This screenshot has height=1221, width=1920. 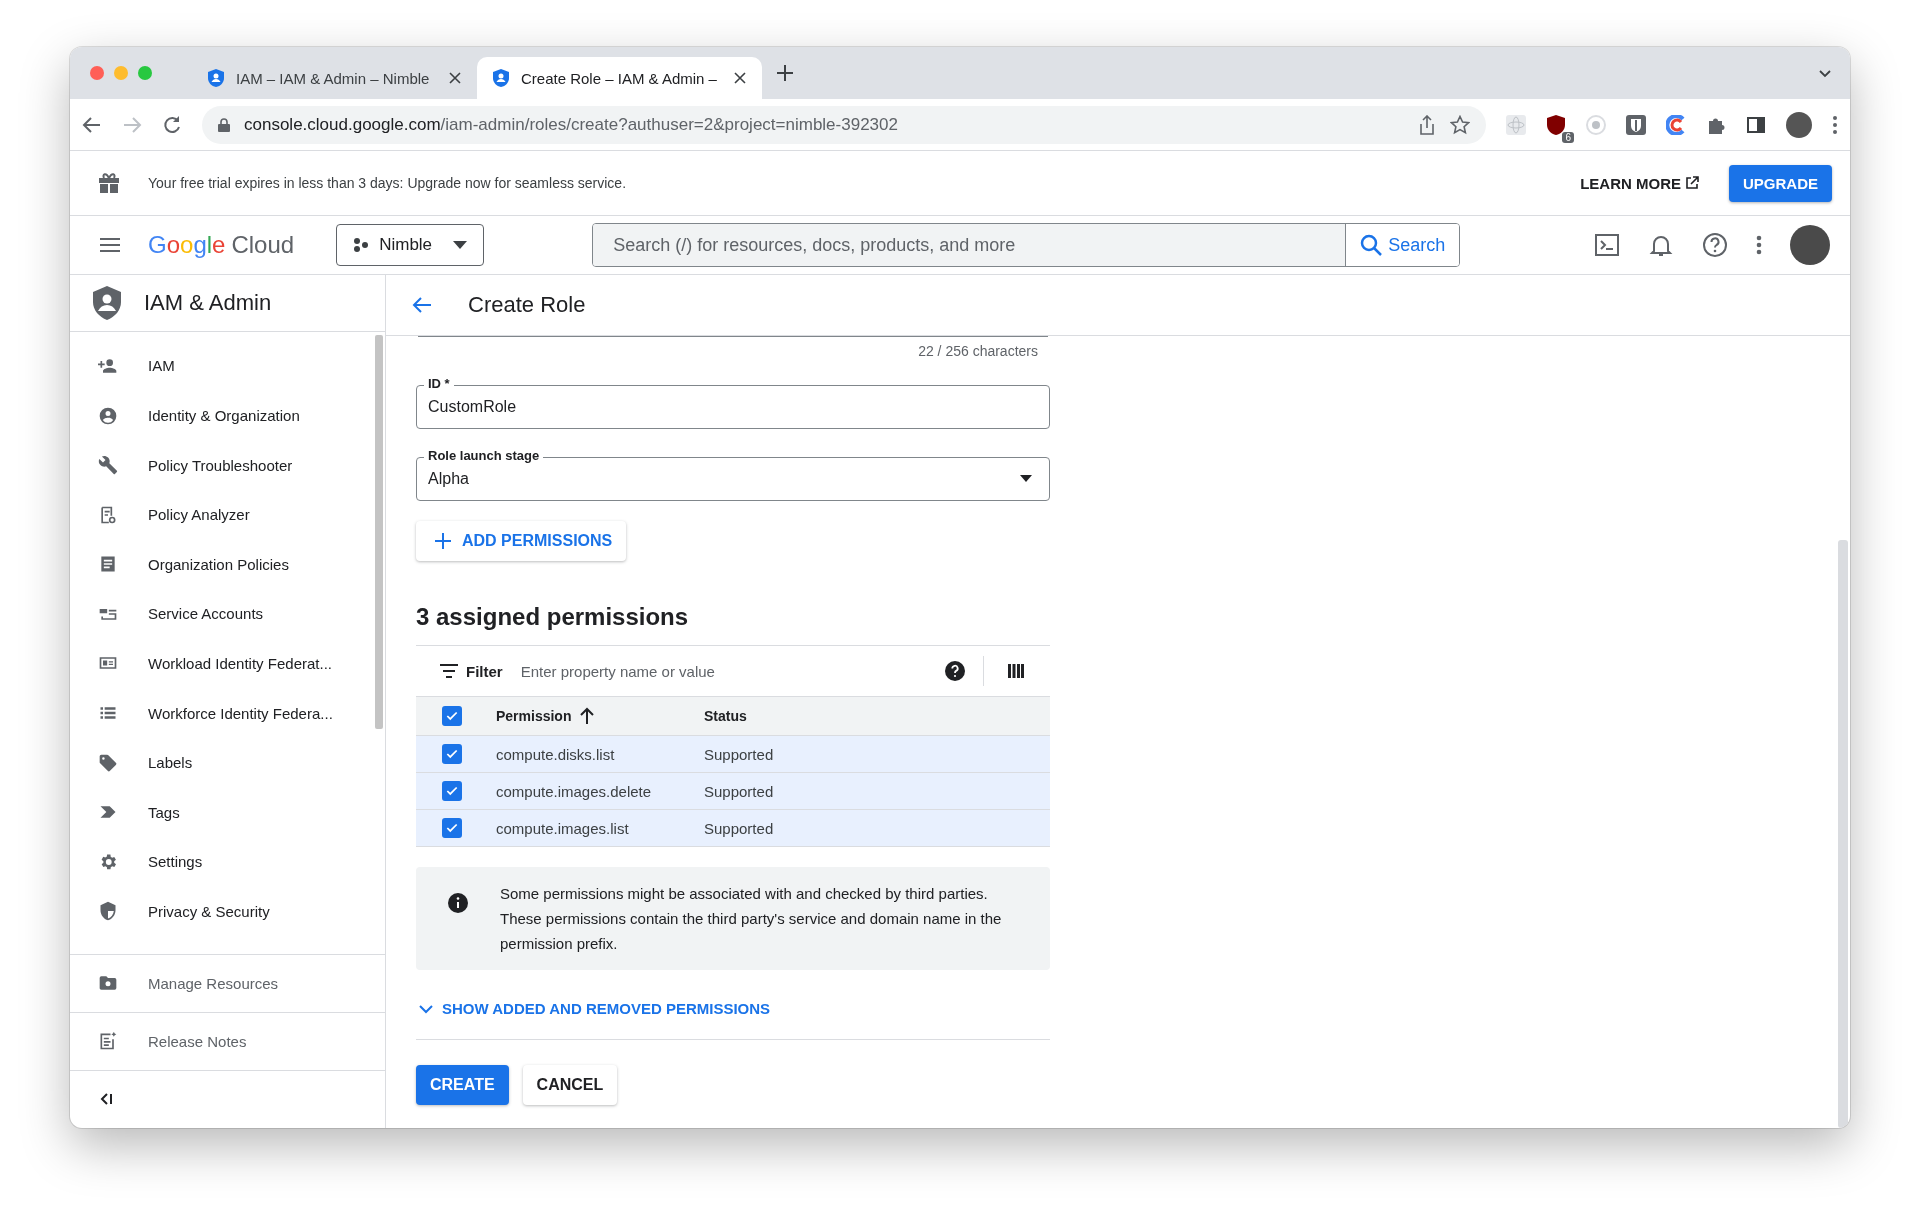 What do you see at coordinates (199, 515) in the screenshot?
I see `sidebar-item: Policy Analyzer` at bounding box center [199, 515].